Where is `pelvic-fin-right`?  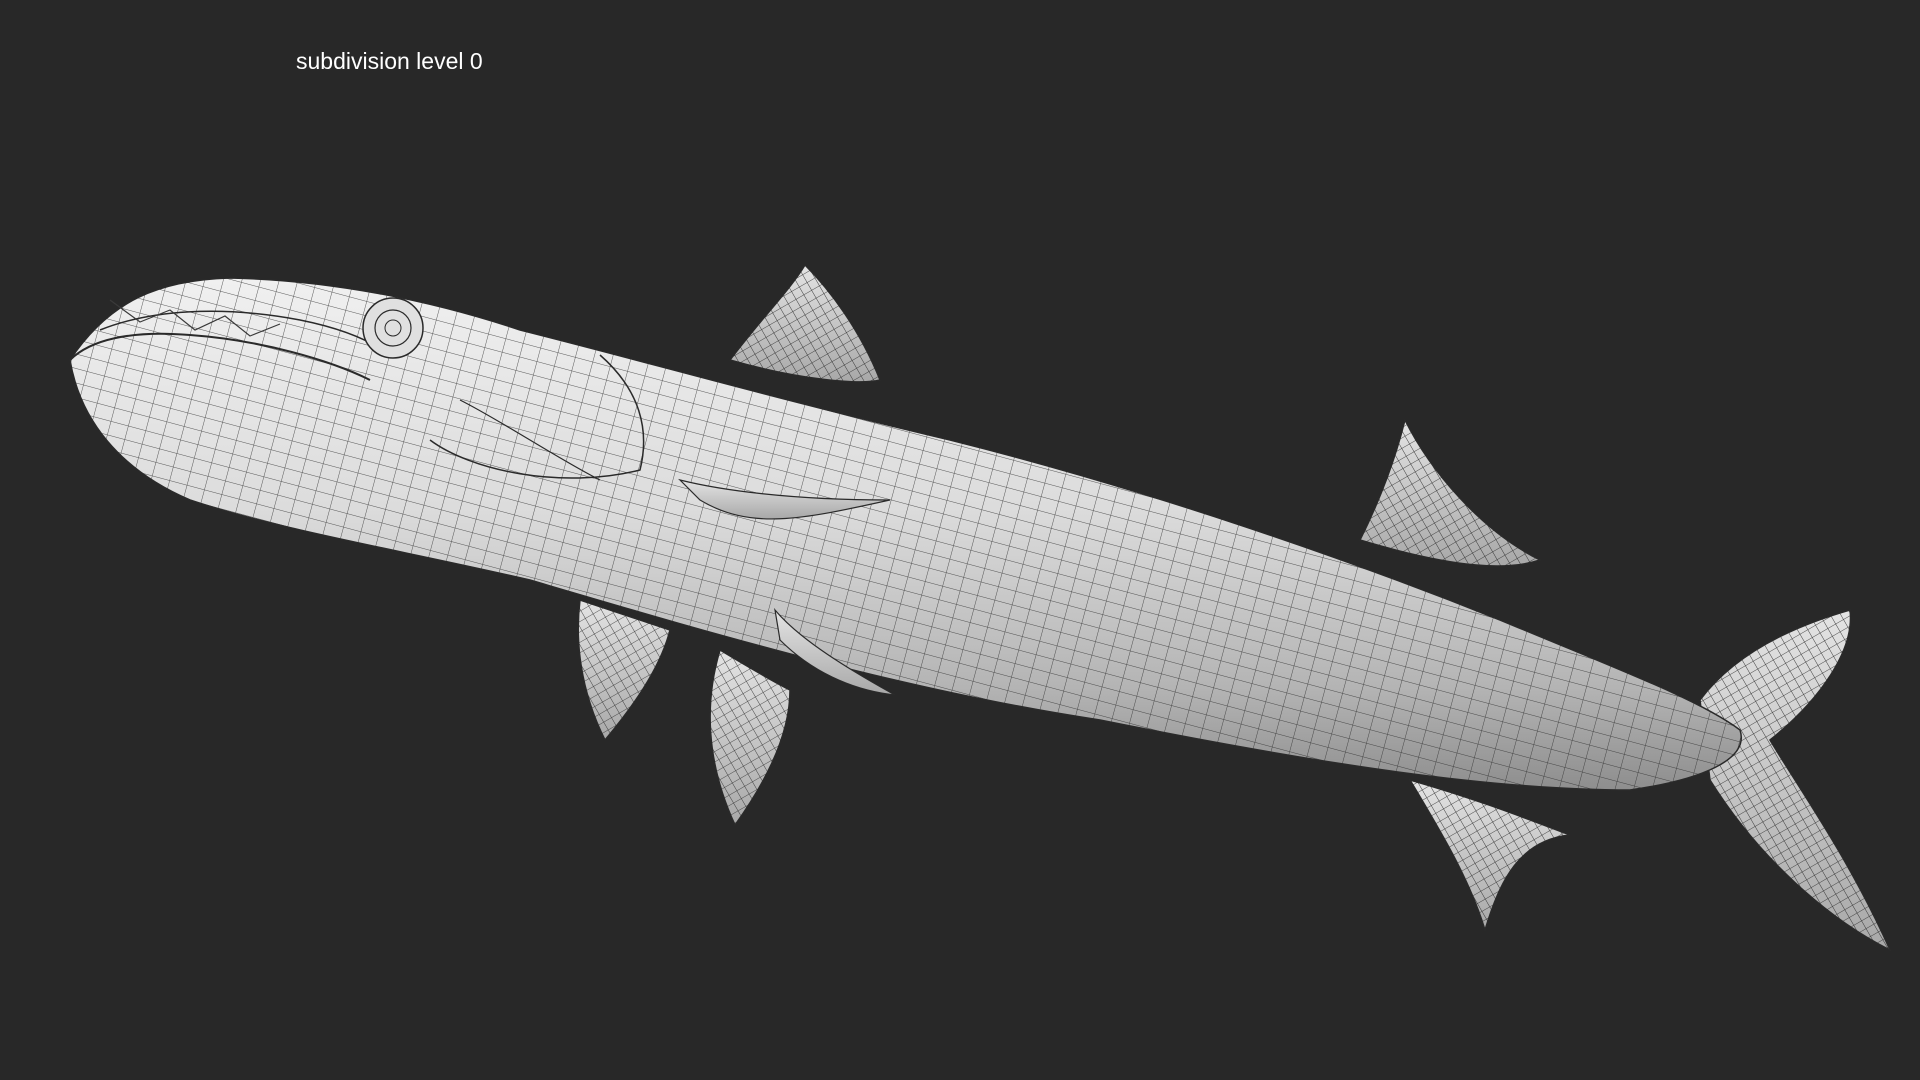 pelvic-fin-right is located at coordinates (750, 737).